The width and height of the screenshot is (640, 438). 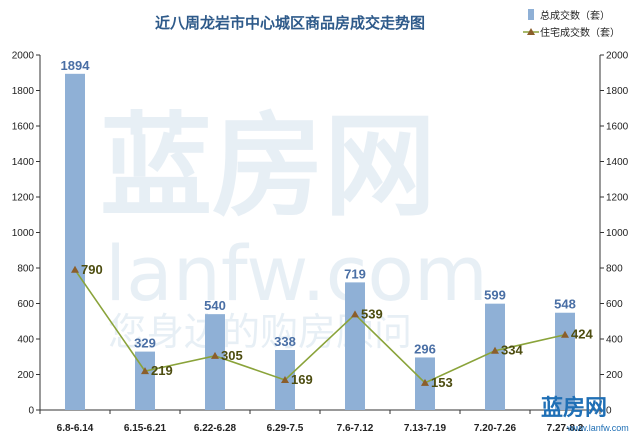 What do you see at coordinates (232, 355) in the screenshot?
I see `line-value-label: 305` at bounding box center [232, 355].